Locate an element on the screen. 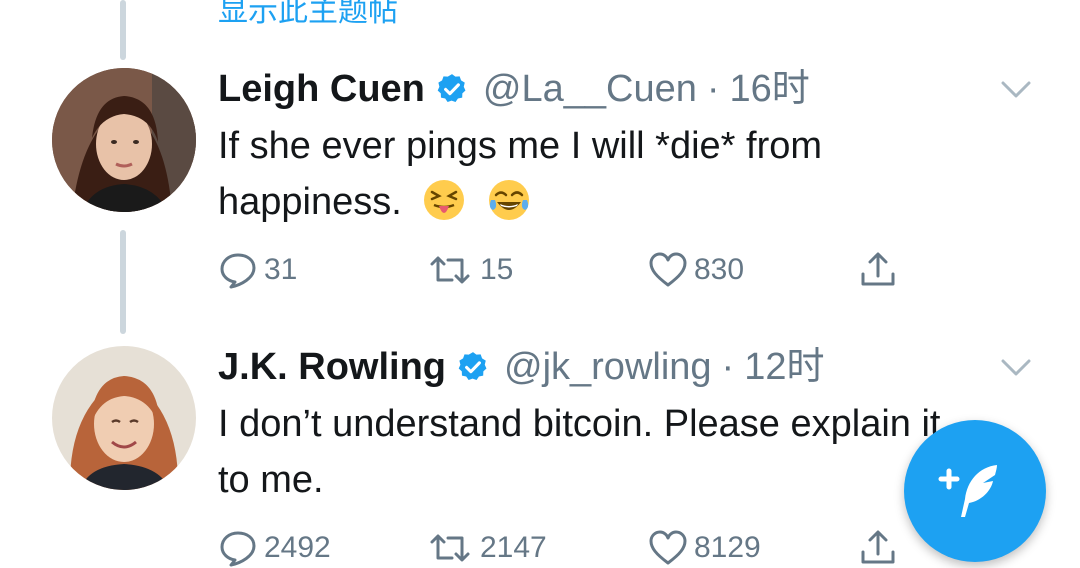  retweet-count: 2147 is located at coordinates (513, 547).